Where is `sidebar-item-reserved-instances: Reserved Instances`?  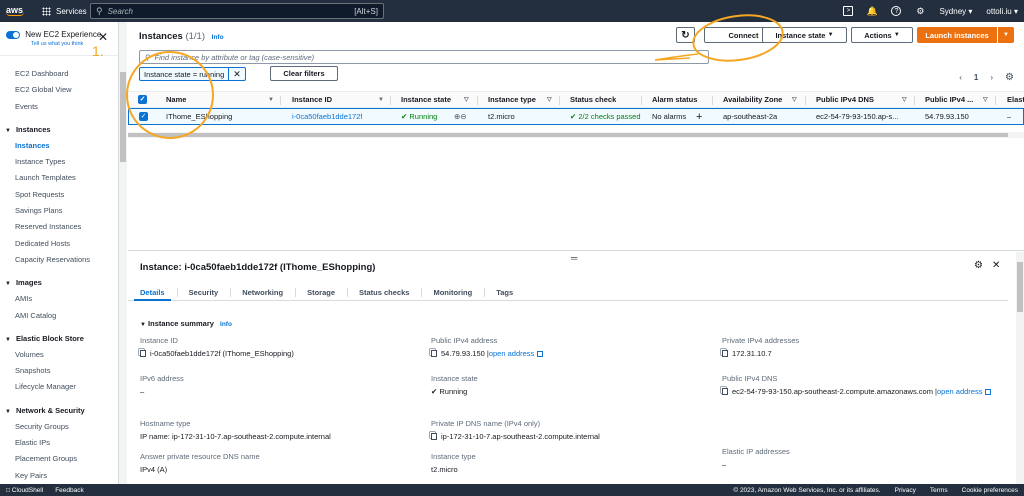
sidebar-item-reserved-instances: Reserved Instances is located at coordinates (59, 227).